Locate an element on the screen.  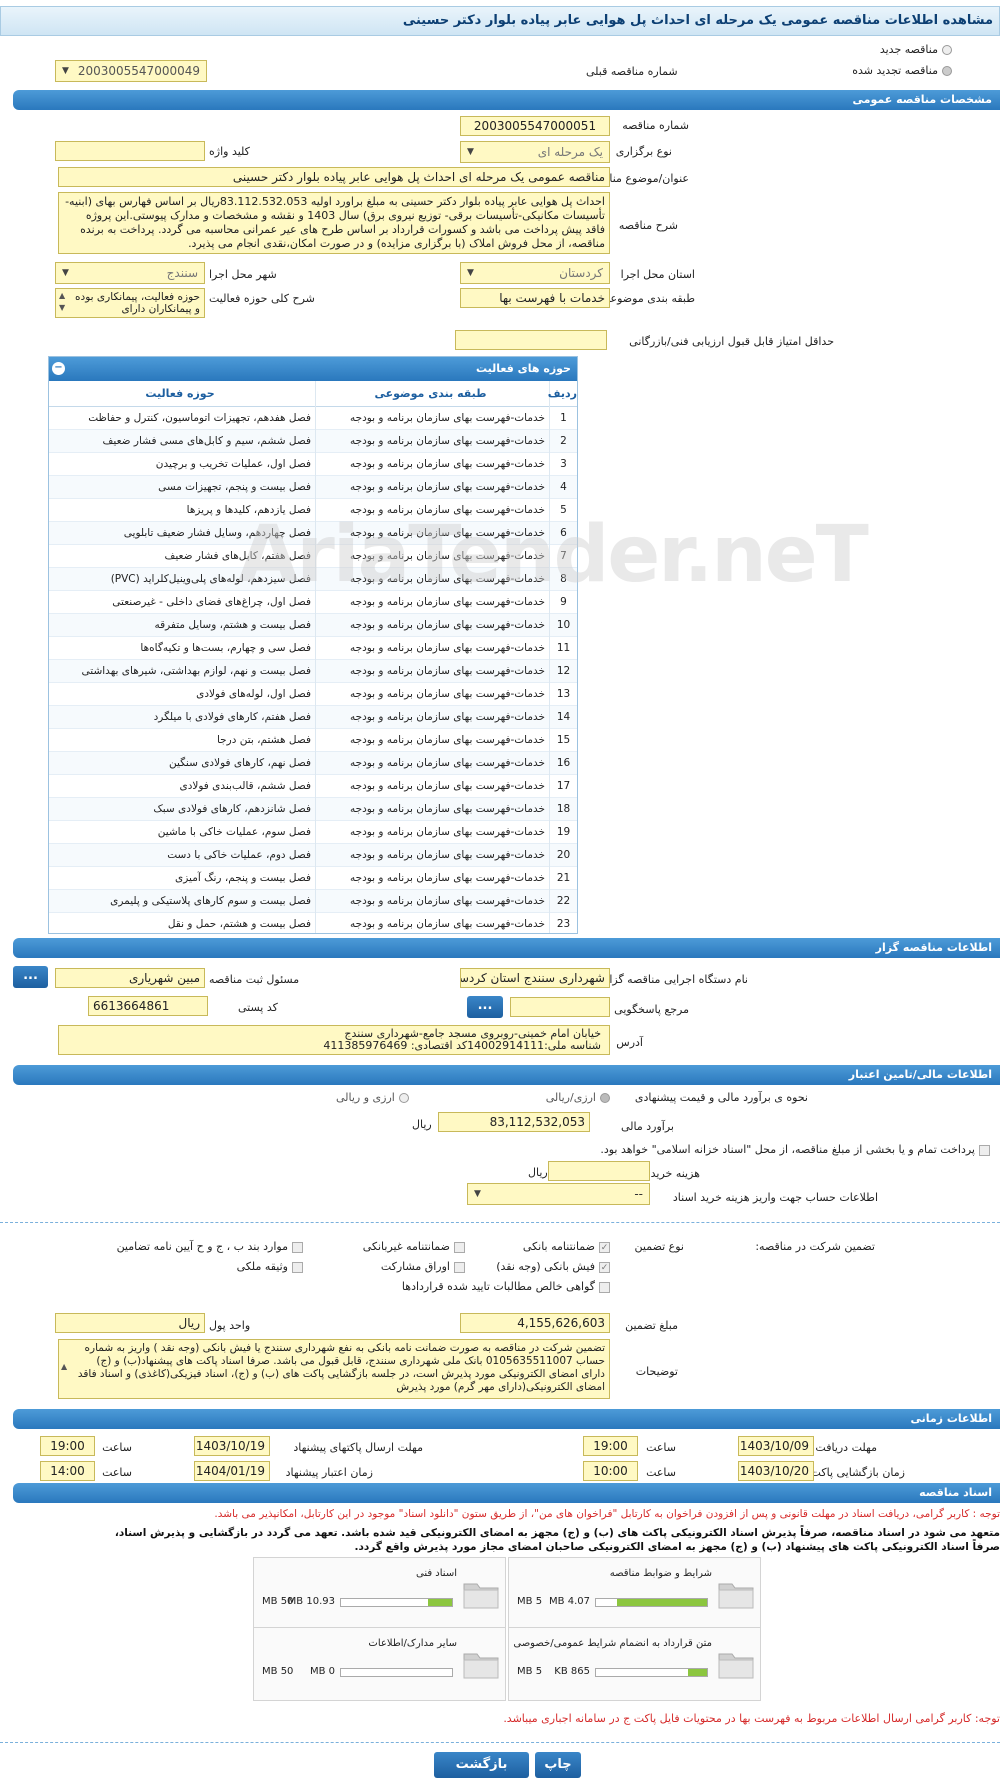
divider is located at coordinates (500, 1742).